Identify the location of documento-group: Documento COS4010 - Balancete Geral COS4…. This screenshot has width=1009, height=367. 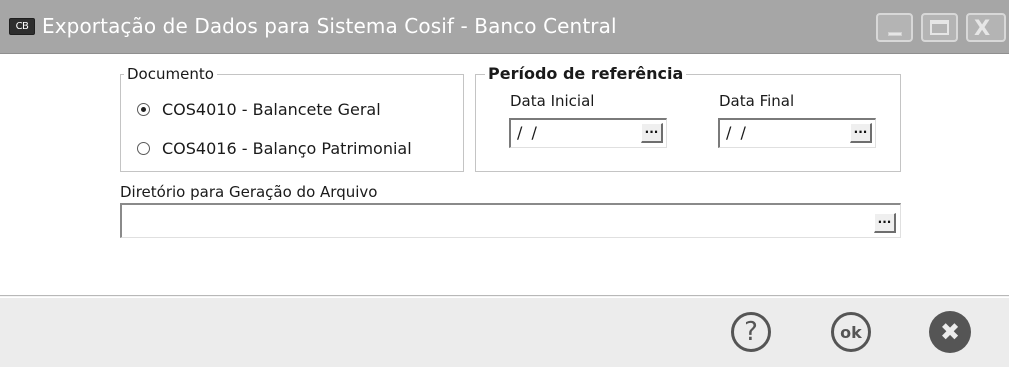
(292, 118).